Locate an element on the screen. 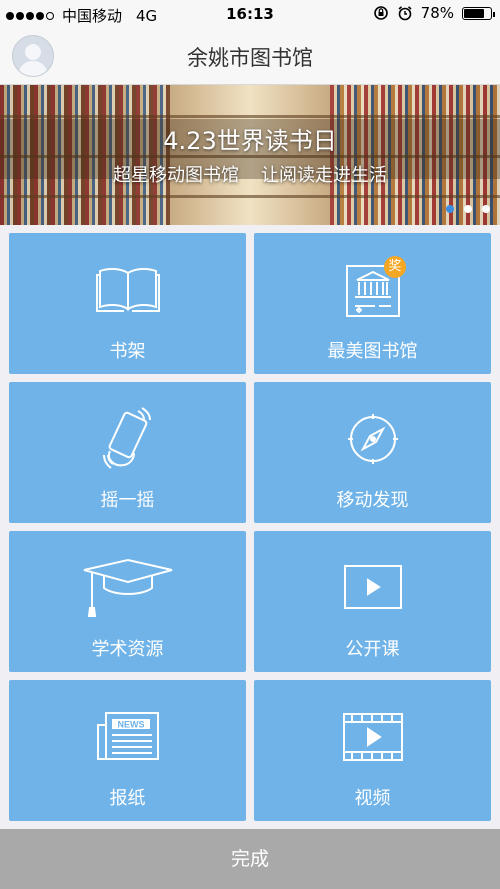 Image resolution: width=500 pixels, height=889 pixels. alarm-clock-icon is located at coordinates (405, 13).